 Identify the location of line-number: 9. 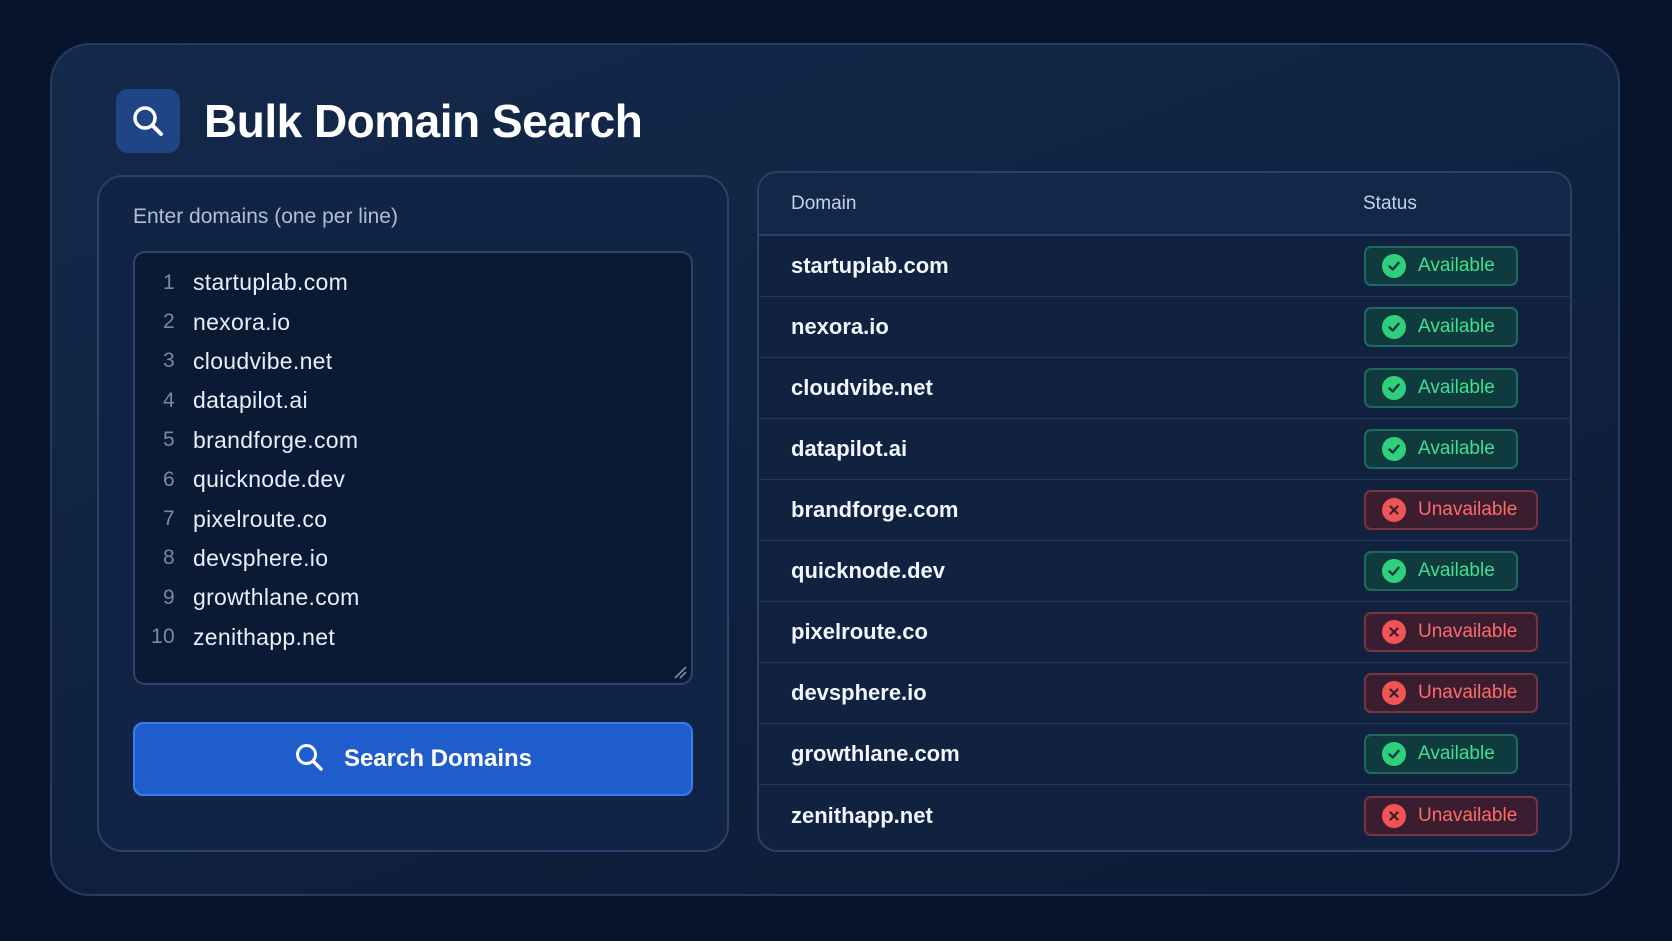
(169, 597).